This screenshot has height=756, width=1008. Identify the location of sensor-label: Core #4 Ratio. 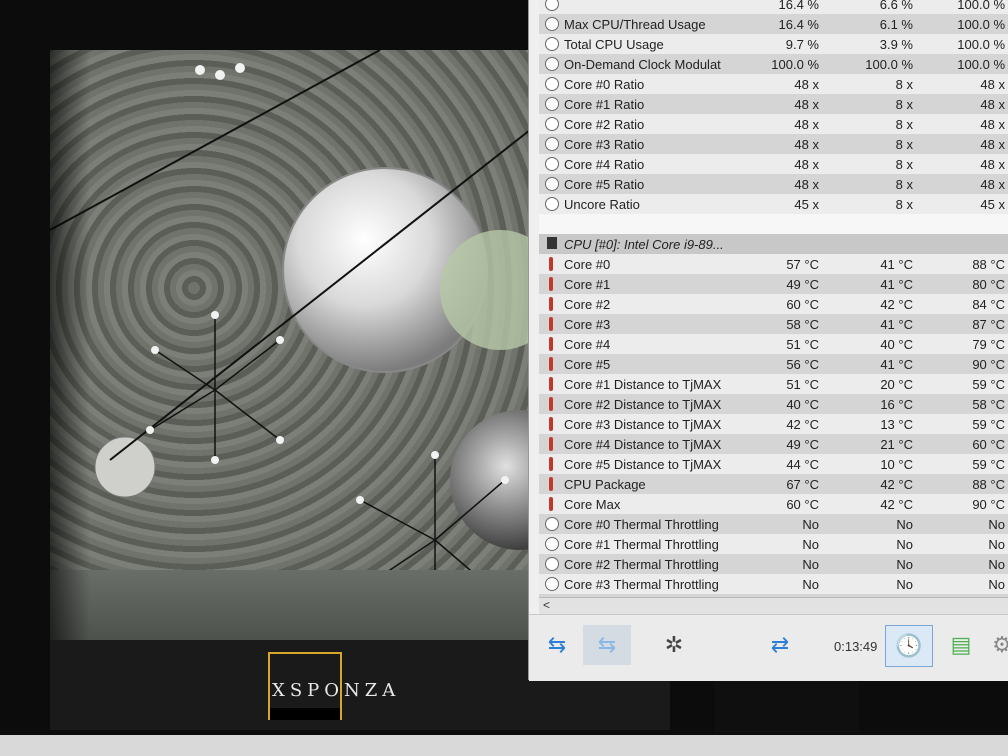
(604, 164).